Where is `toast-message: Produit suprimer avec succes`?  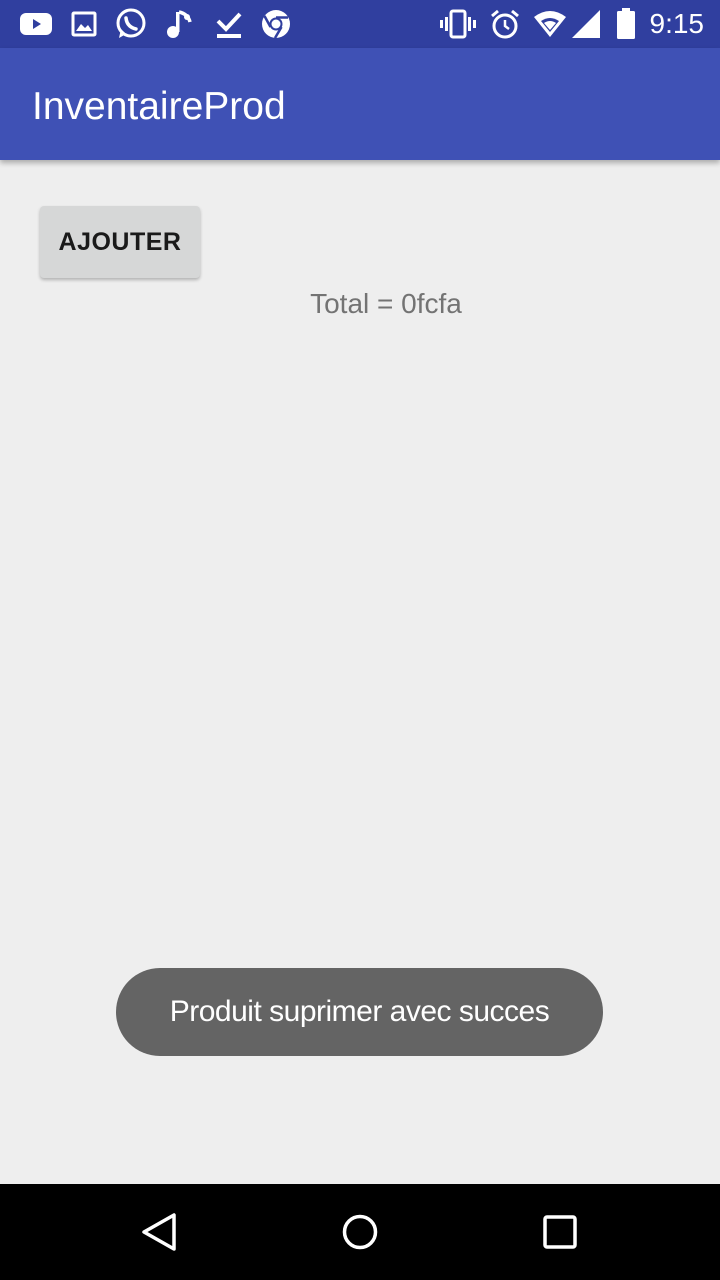
toast-message: Produit suprimer avec succes is located at coordinates (359, 1012).